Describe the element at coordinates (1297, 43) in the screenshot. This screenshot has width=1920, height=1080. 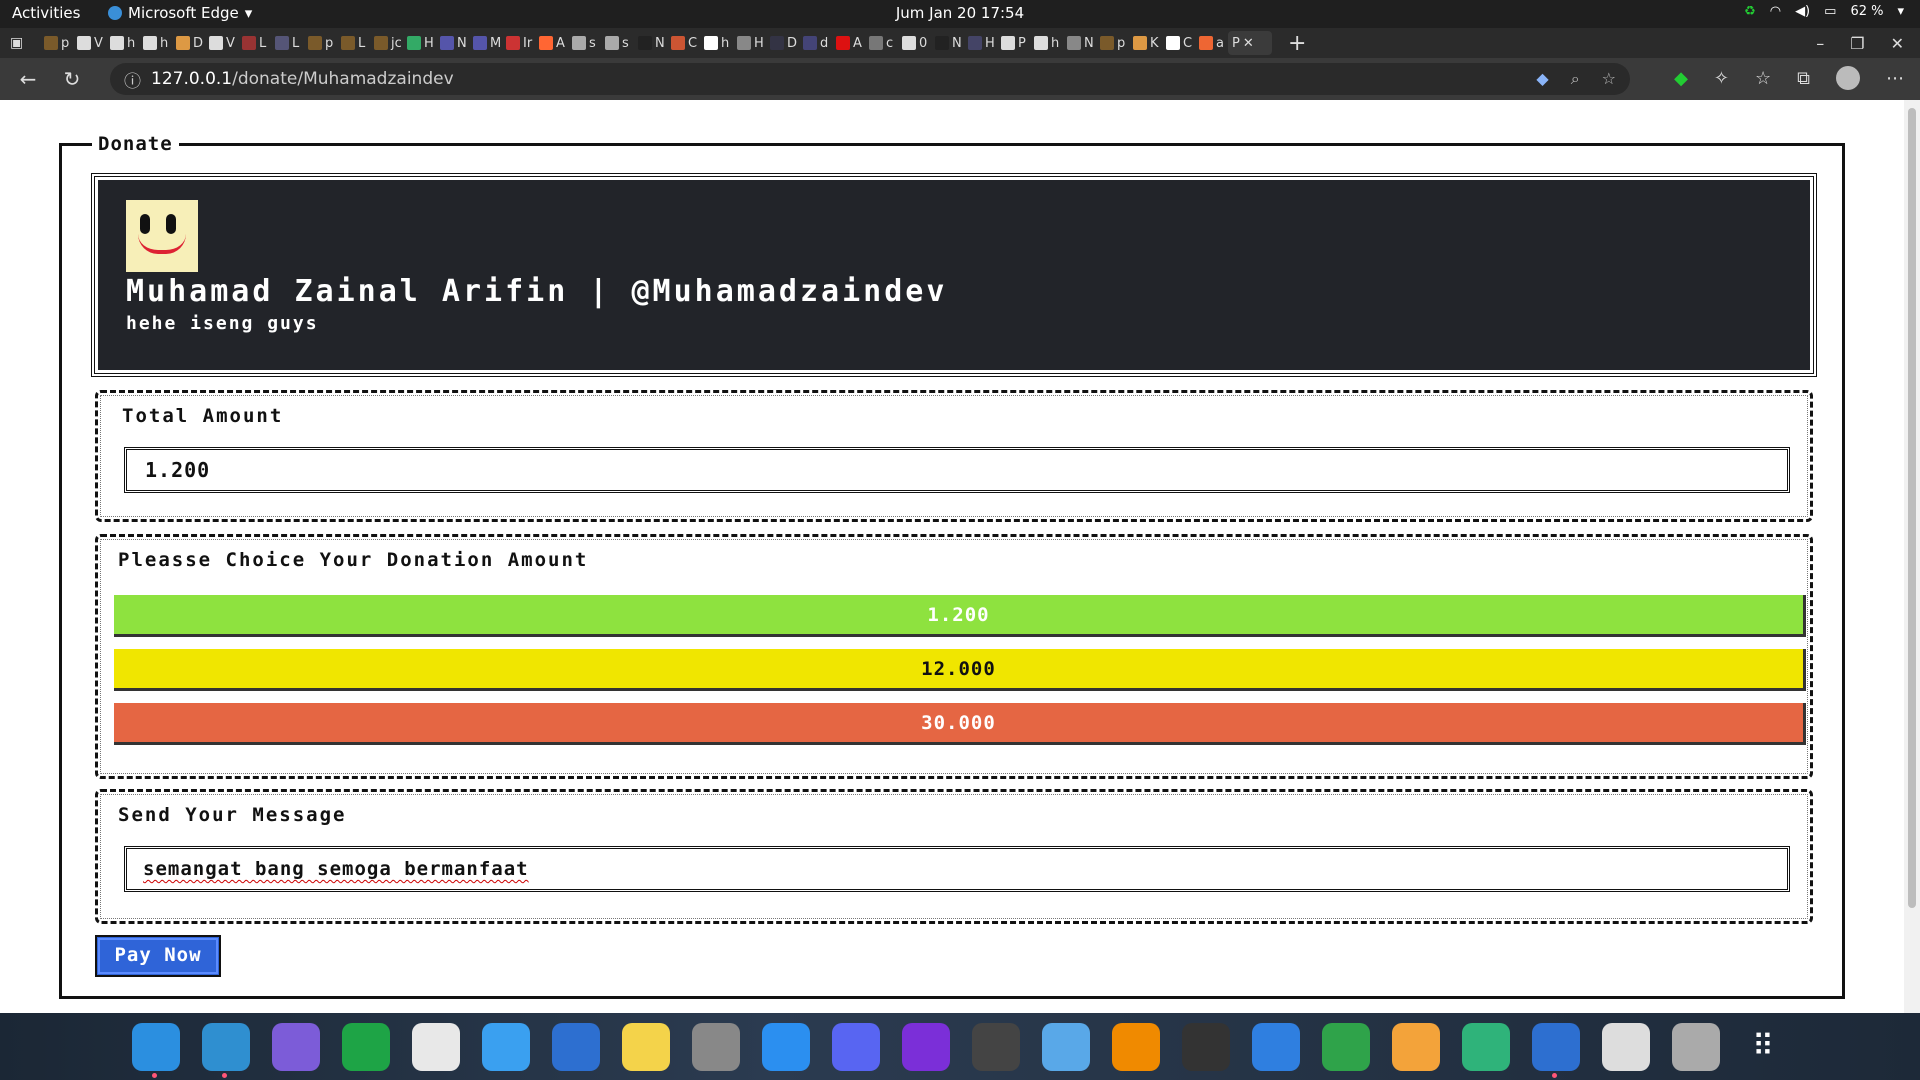
I see `new-tab-icon: +` at that location.